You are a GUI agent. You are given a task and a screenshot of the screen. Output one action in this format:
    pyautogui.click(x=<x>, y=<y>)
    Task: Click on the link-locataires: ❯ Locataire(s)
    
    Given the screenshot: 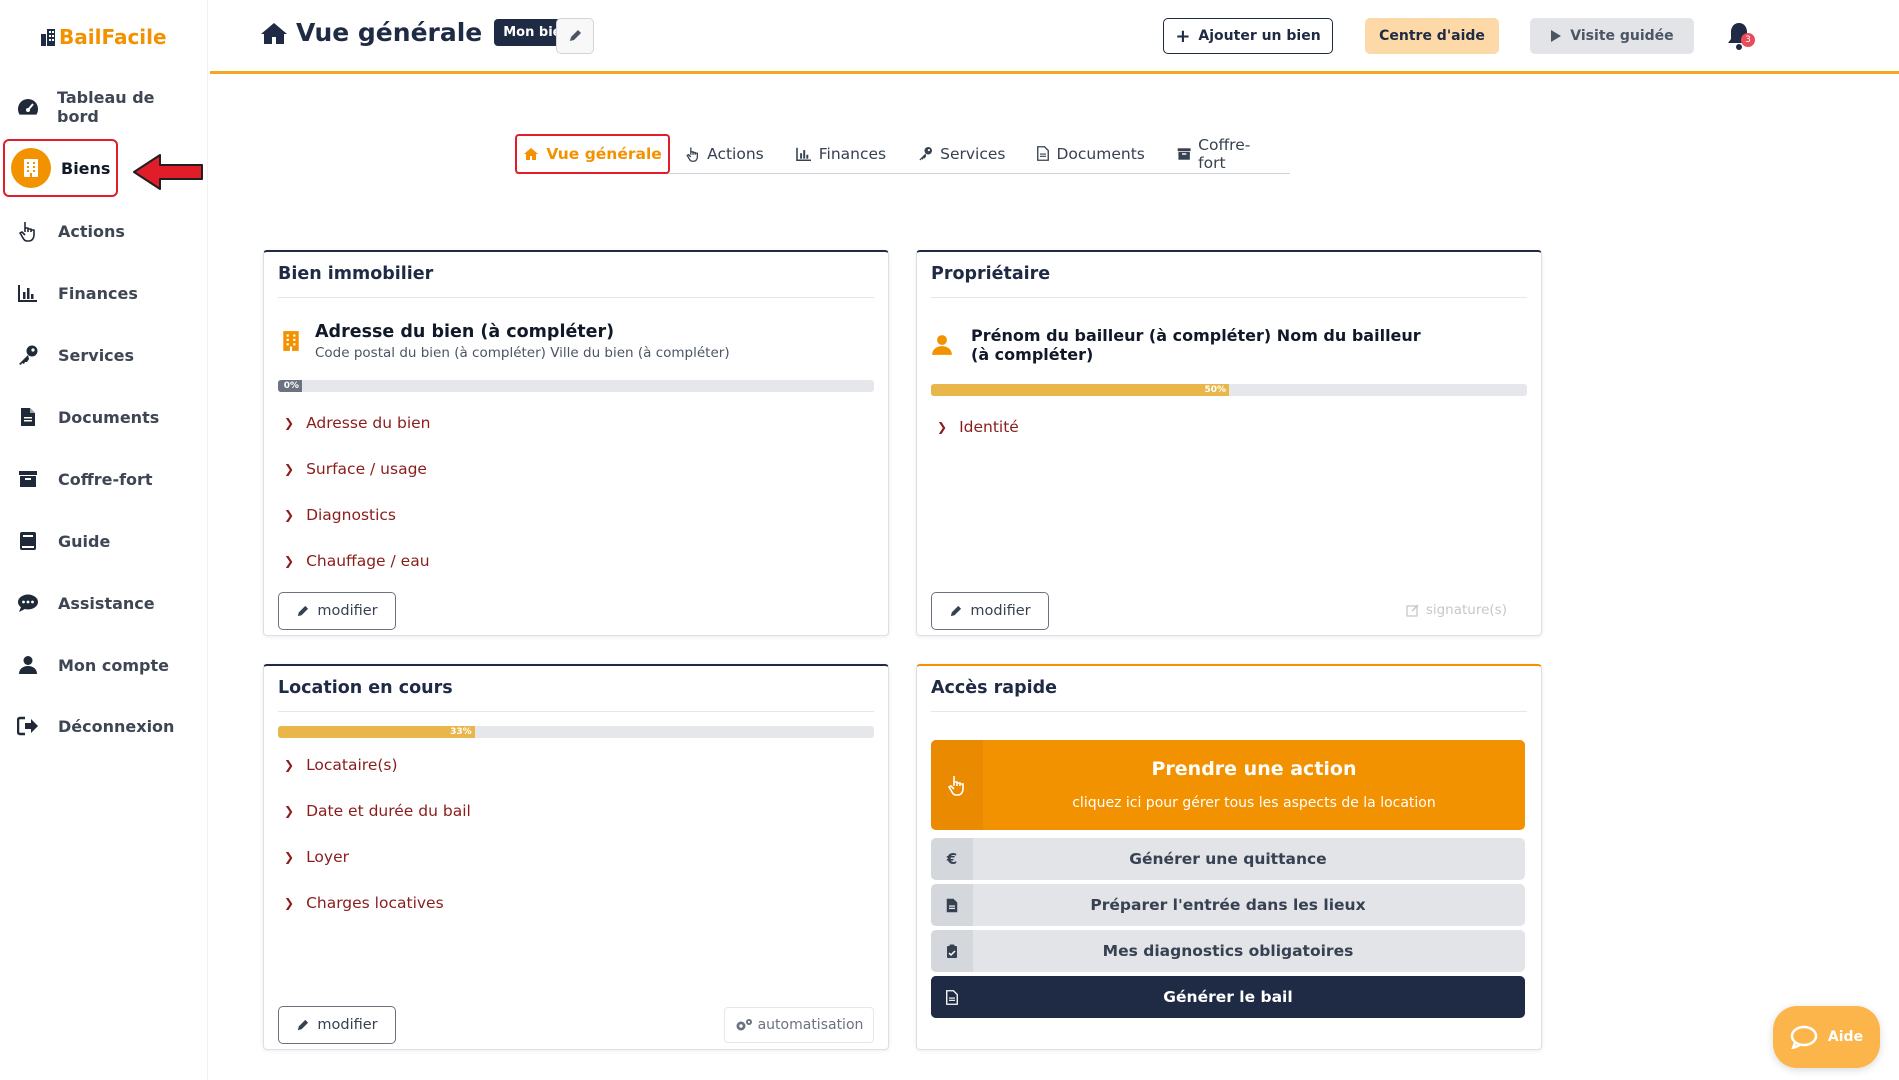 What is the action you would take?
    pyautogui.click(x=377, y=765)
    